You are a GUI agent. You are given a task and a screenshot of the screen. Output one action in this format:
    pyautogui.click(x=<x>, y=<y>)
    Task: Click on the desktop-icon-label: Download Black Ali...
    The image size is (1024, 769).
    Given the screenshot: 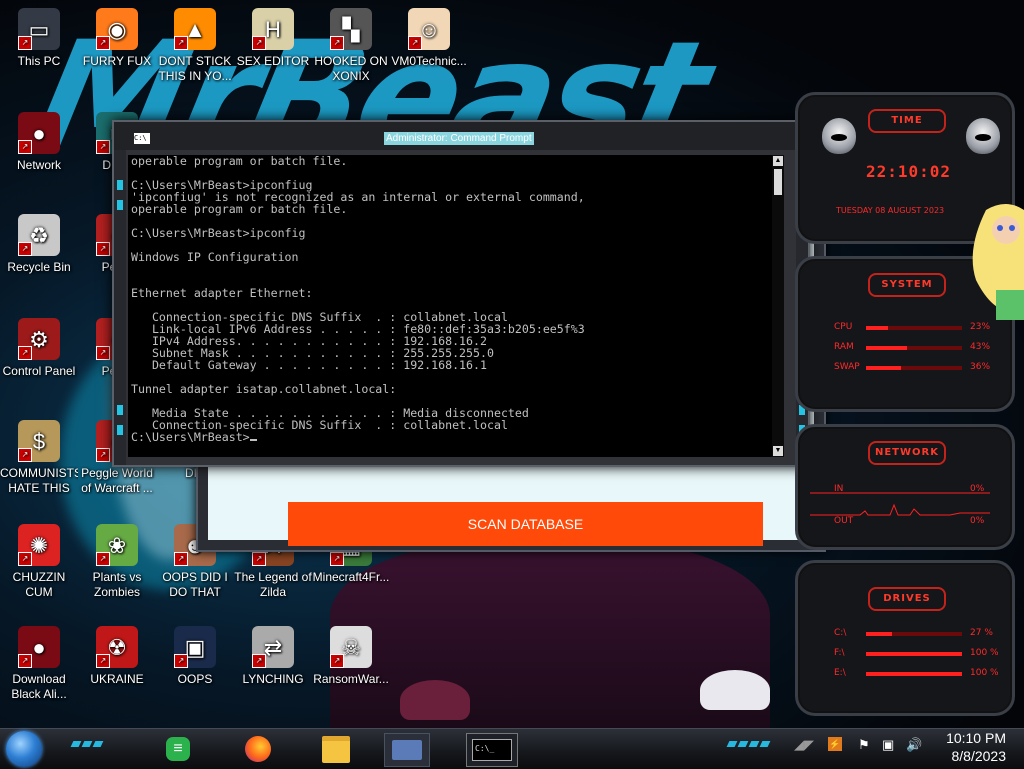 What is the action you would take?
    pyautogui.click(x=39, y=686)
    